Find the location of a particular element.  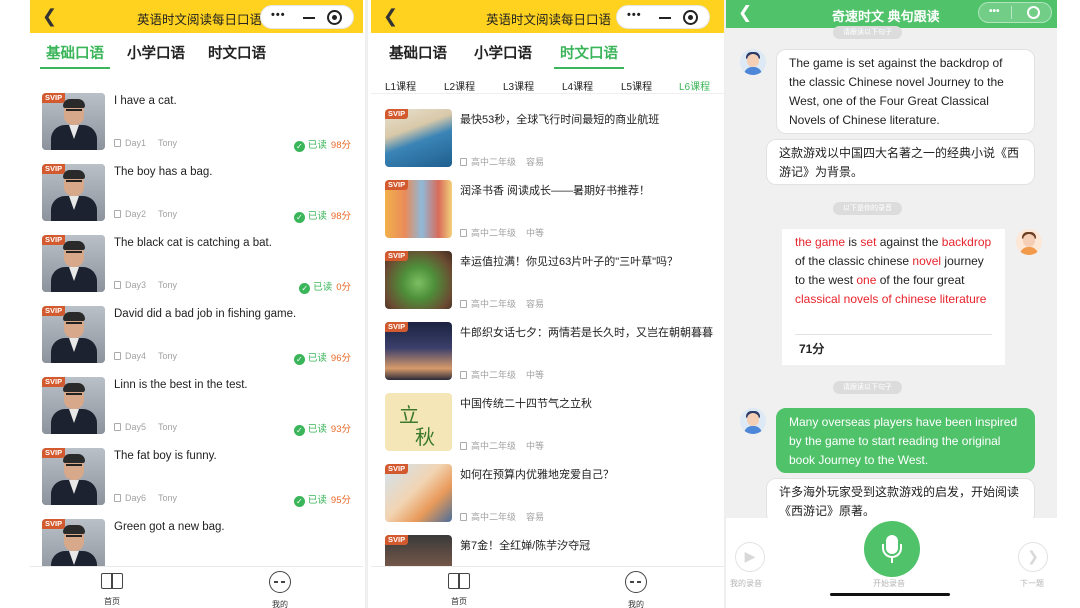

article-list-item: SVIP 最快53秒，全球飞行时间最短的商业航班 高中二年级 容易 is located at coordinates (547, 144).